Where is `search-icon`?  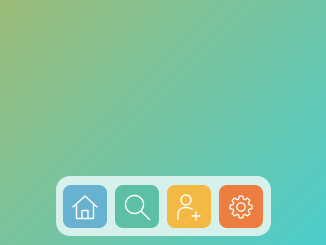 search-icon is located at coordinates (137, 207).